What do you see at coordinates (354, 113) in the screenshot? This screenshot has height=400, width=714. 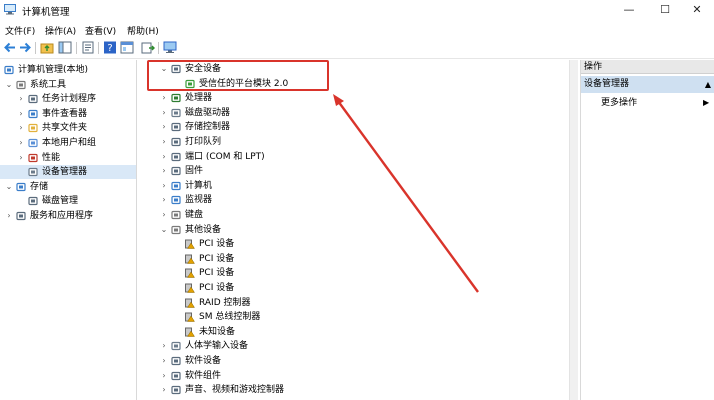 I see `device-tree-item-row: › 磁盘驱动器` at bounding box center [354, 113].